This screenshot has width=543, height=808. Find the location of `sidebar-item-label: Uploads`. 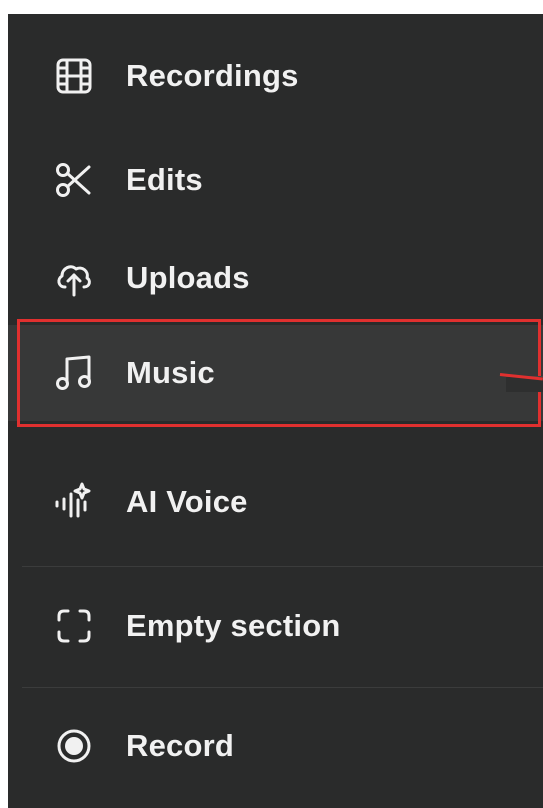

sidebar-item-label: Uploads is located at coordinates (188, 277).